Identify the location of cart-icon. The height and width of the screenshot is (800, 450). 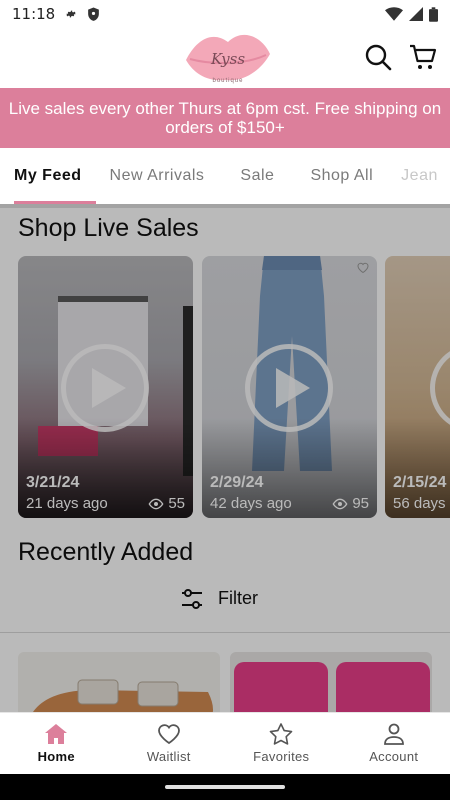
(423, 56).